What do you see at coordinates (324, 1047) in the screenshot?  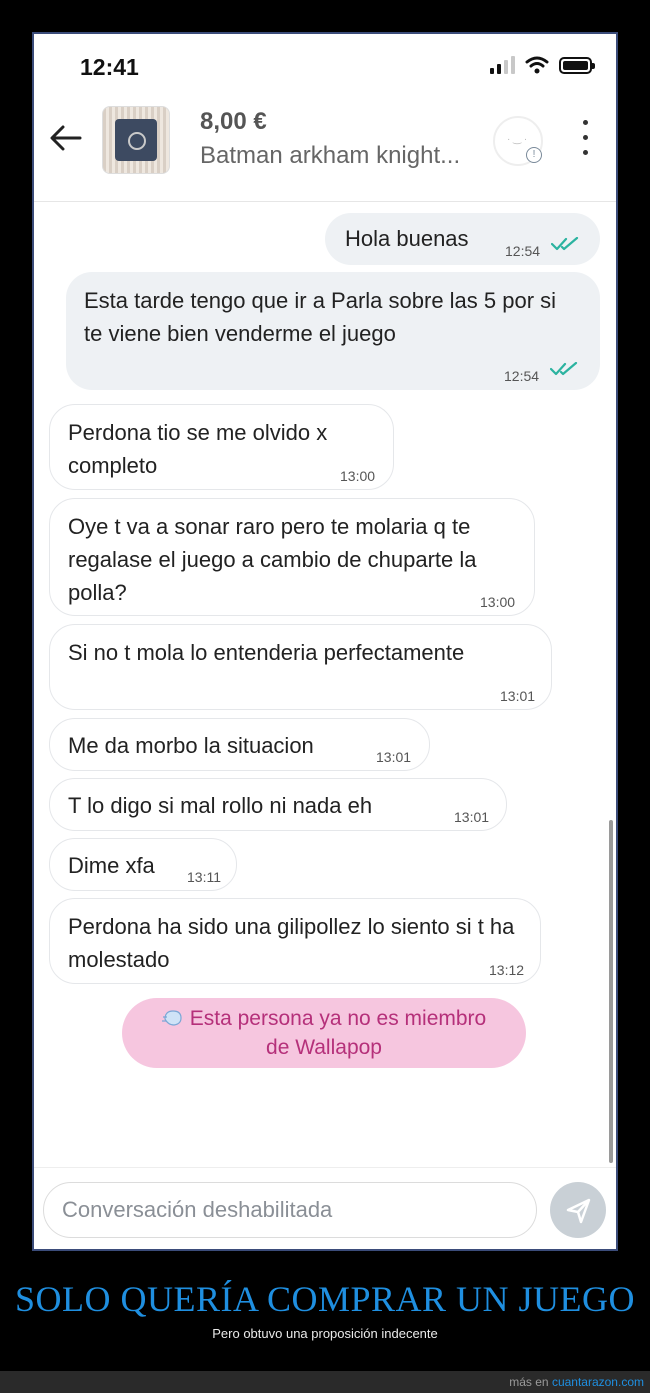 I see `banner-line-2: de Wallapop` at bounding box center [324, 1047].